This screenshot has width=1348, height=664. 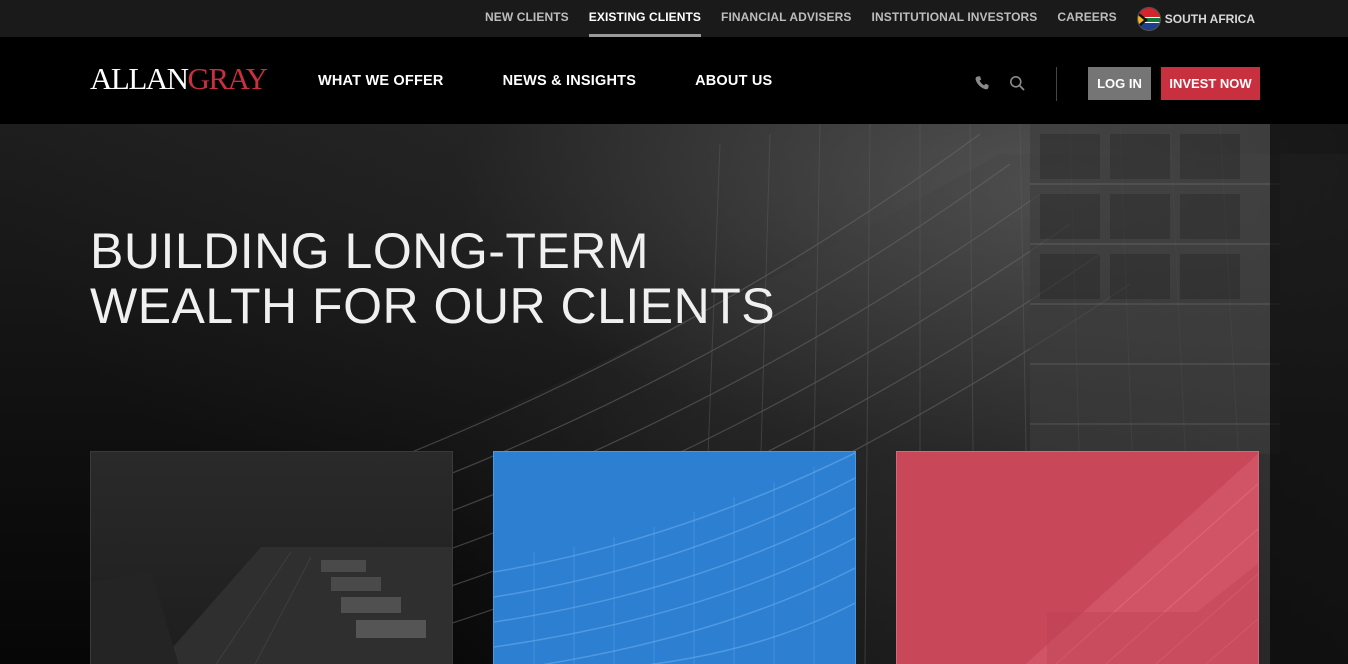 What do you see at coordinates (1086, 18) in the screenshot?
I see `topbar-link-careers: CAREERS` at bounding box center [1086, 18].